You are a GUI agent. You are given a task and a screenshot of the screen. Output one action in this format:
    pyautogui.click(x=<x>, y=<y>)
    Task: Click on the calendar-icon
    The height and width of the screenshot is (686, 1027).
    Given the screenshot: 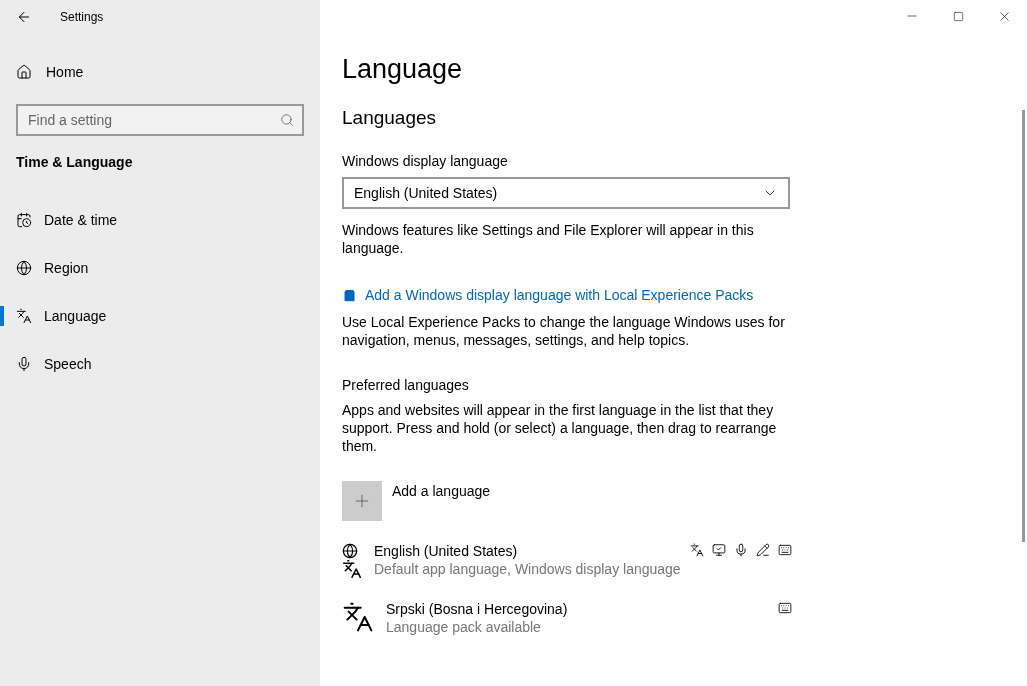 What is the action you would take?
    pyautogui.click(x=24, y=220)
    